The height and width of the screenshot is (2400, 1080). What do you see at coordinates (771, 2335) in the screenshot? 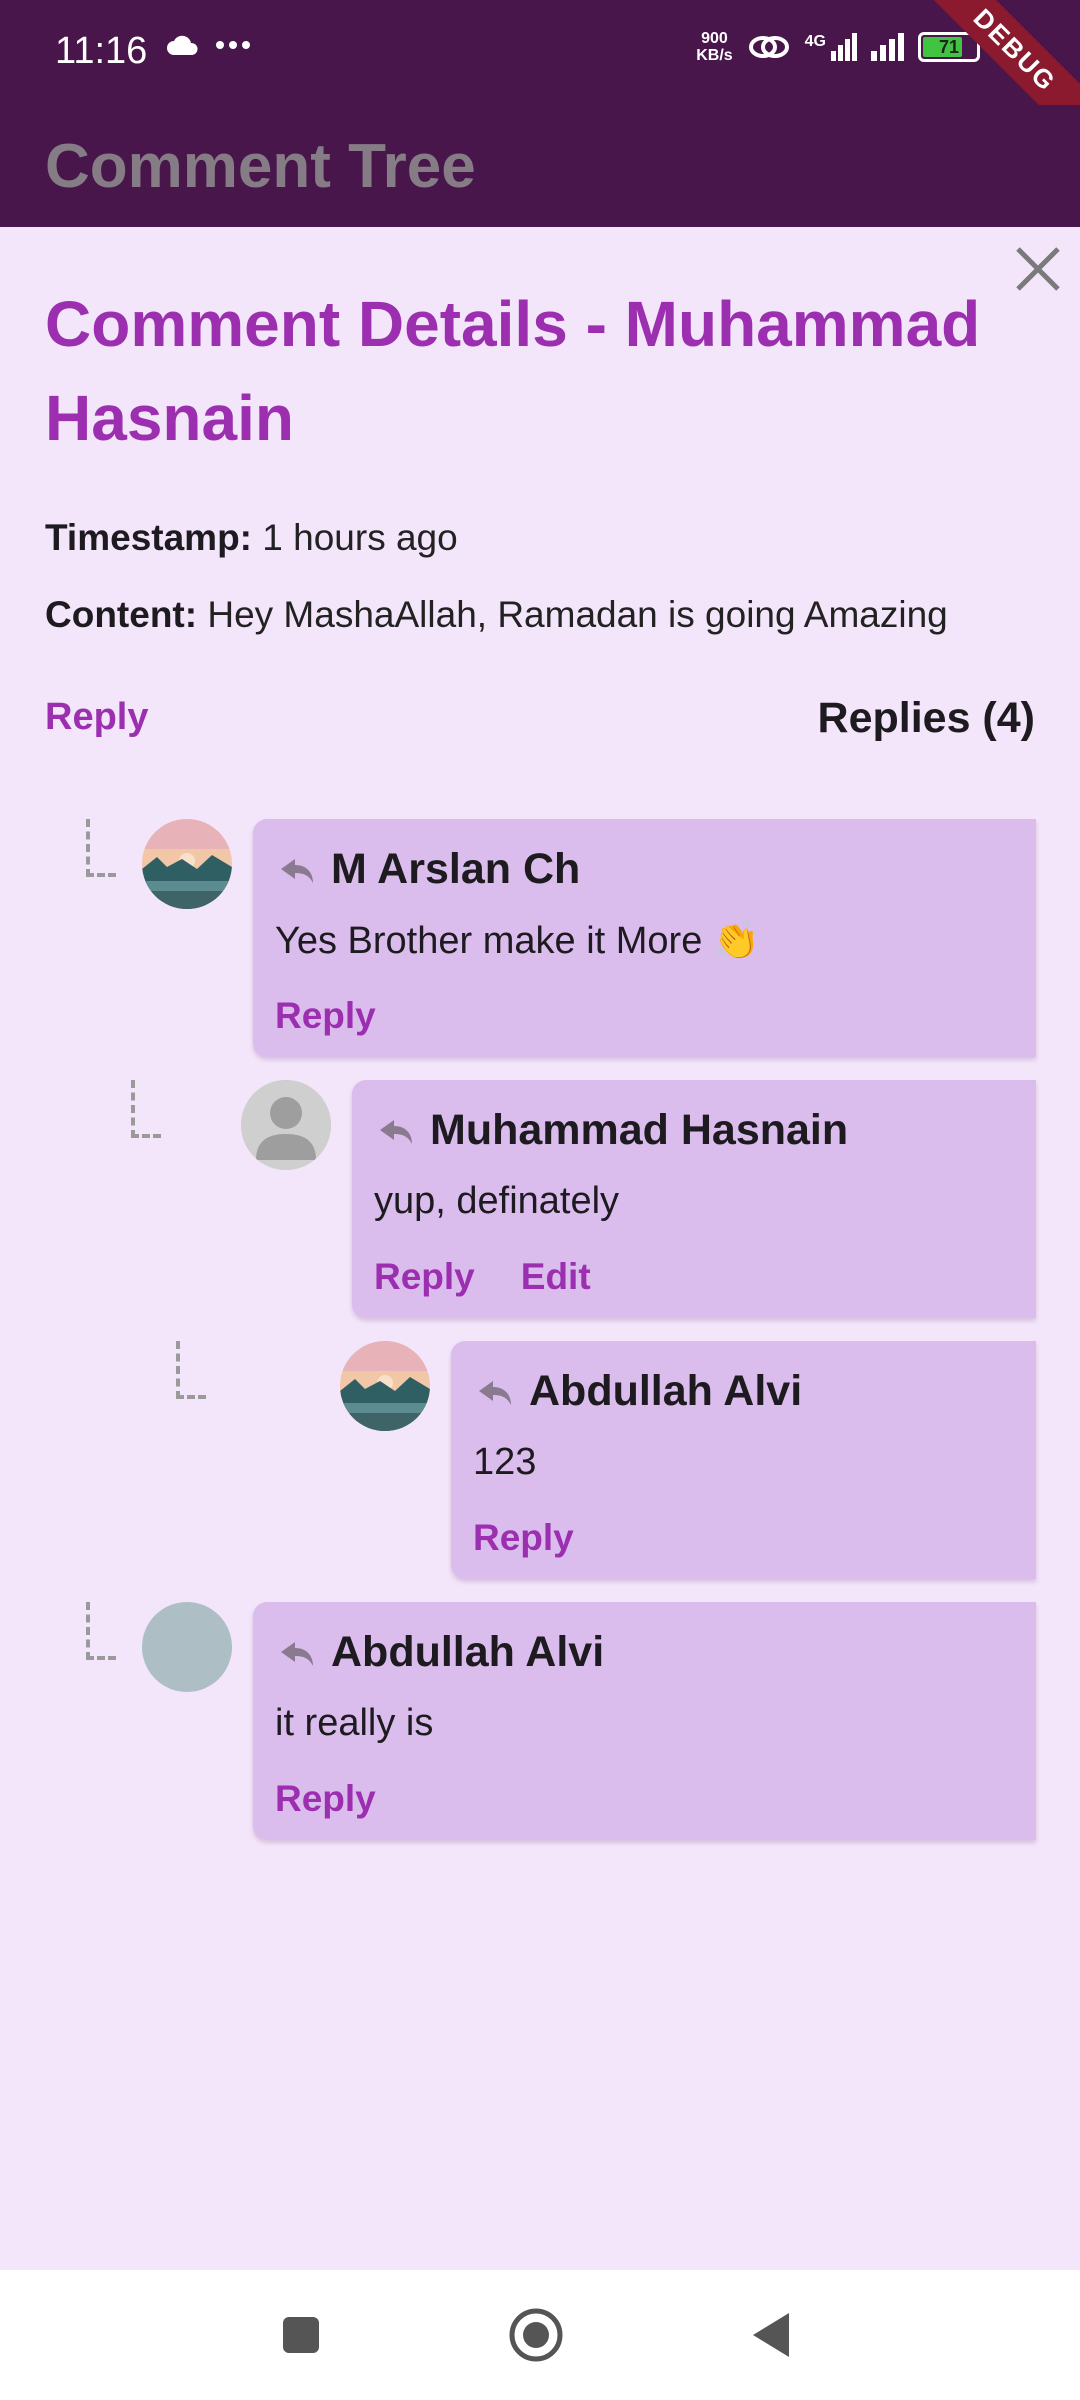
I see `back-icon` at bounding box center [771, 2335].